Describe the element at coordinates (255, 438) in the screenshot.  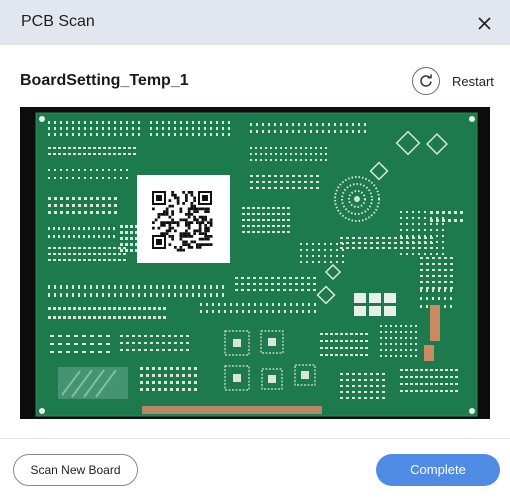
I see `footer-divider` at that location.